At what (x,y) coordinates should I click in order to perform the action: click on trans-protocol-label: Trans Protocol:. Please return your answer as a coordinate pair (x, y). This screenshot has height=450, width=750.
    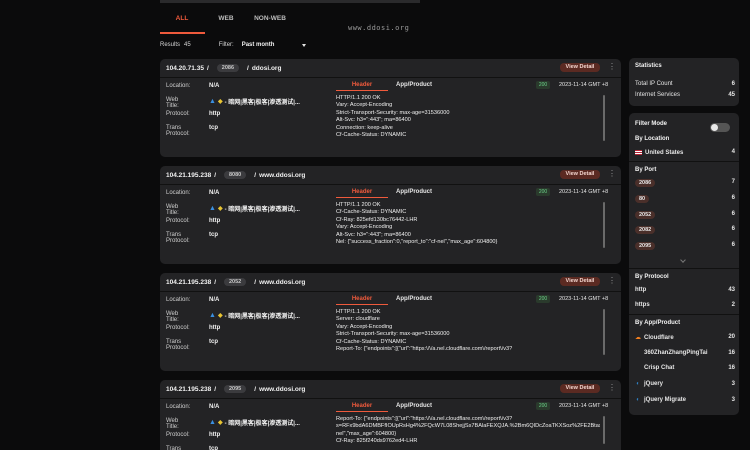
    Looking at the image, I should click on (178, 345).